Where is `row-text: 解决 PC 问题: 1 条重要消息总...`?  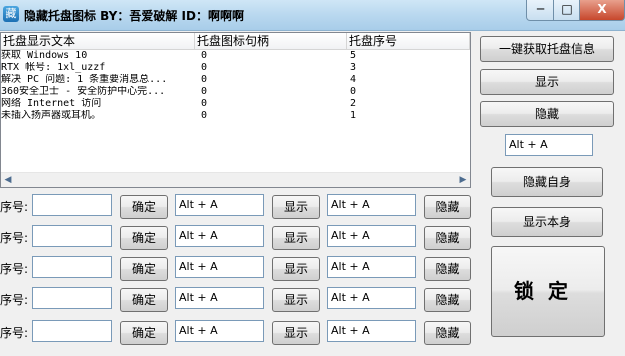
row-text: 解决 PC 问题: 1 条重要消息总... is located at coordinates (84, 79).